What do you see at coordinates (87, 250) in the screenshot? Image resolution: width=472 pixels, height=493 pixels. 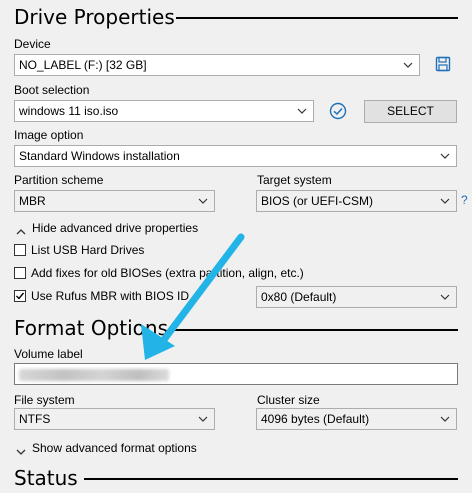 I see `list-usb-label: List USB Hard Drives` at bounding box center [87, 250].